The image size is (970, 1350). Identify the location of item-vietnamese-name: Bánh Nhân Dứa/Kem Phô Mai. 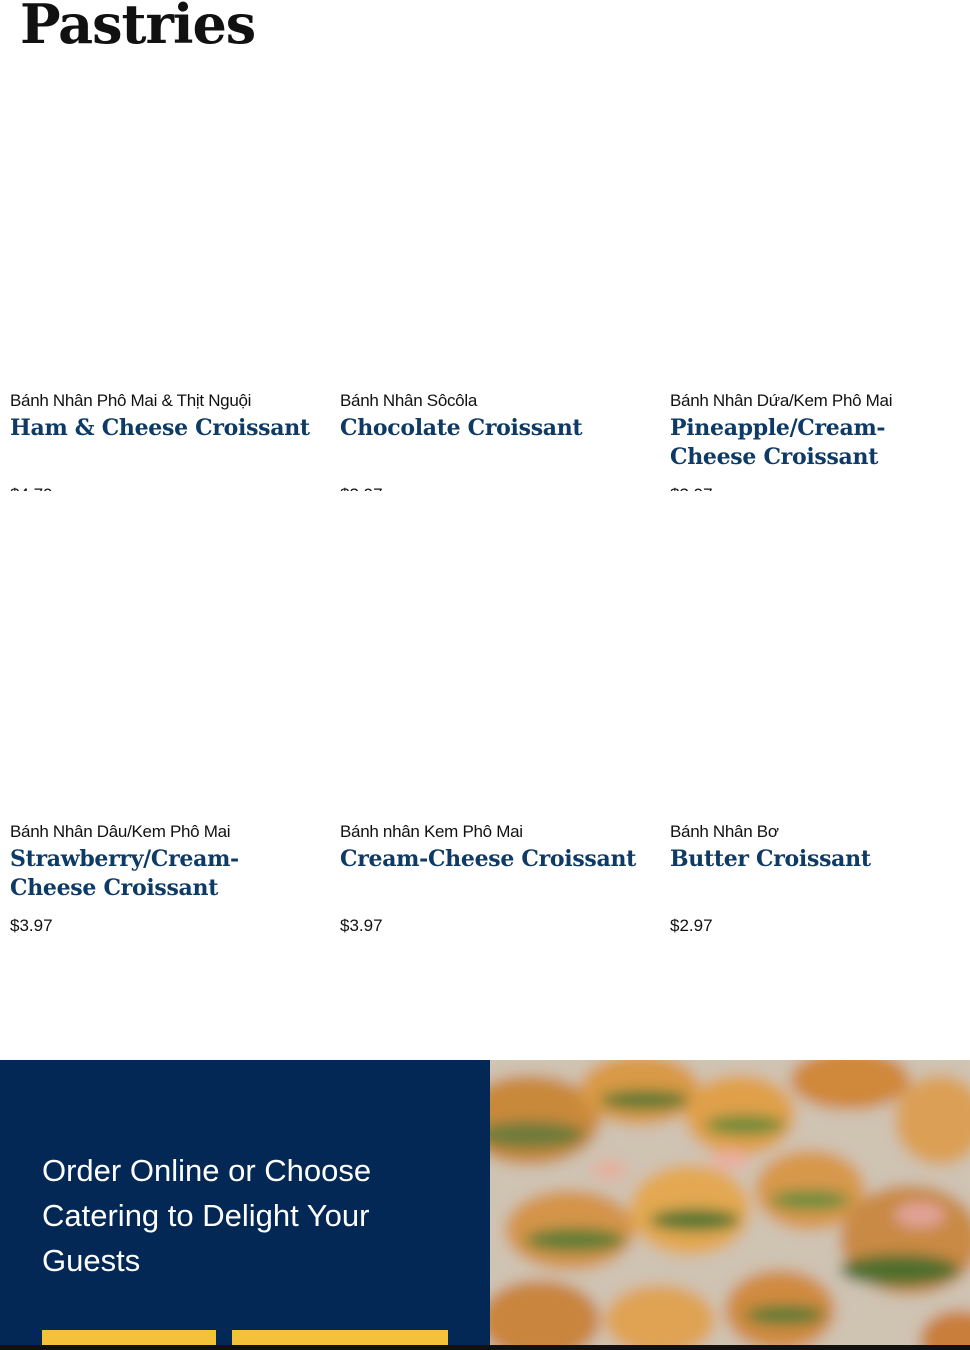
(781, 400).